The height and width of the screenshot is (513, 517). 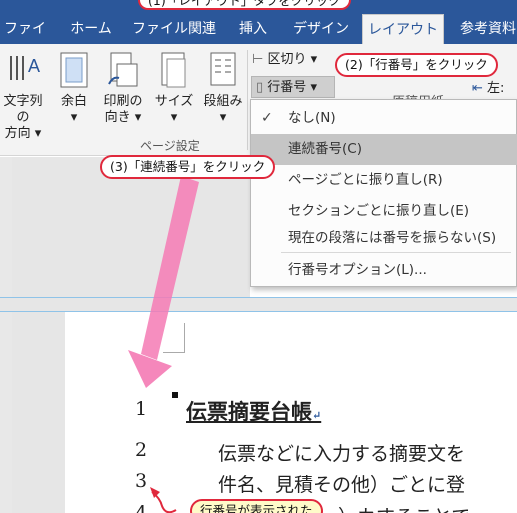 I want to click on callout-pointer-head, so click(x=155, y=492).